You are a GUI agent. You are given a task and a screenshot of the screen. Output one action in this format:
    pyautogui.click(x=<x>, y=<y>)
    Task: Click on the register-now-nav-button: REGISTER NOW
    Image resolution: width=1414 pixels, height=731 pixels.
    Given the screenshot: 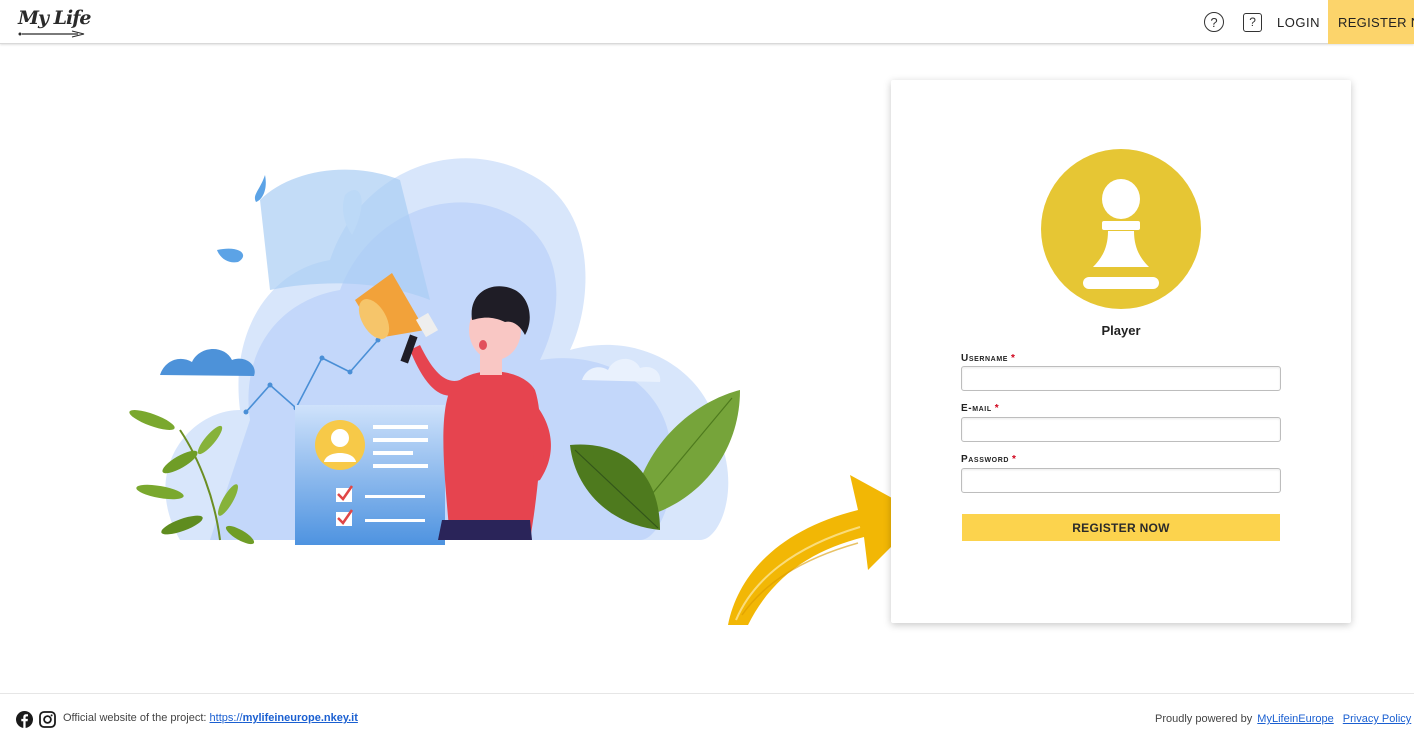 What is the action you would take?
    pyautogui.click(x=1371, y=22)
    